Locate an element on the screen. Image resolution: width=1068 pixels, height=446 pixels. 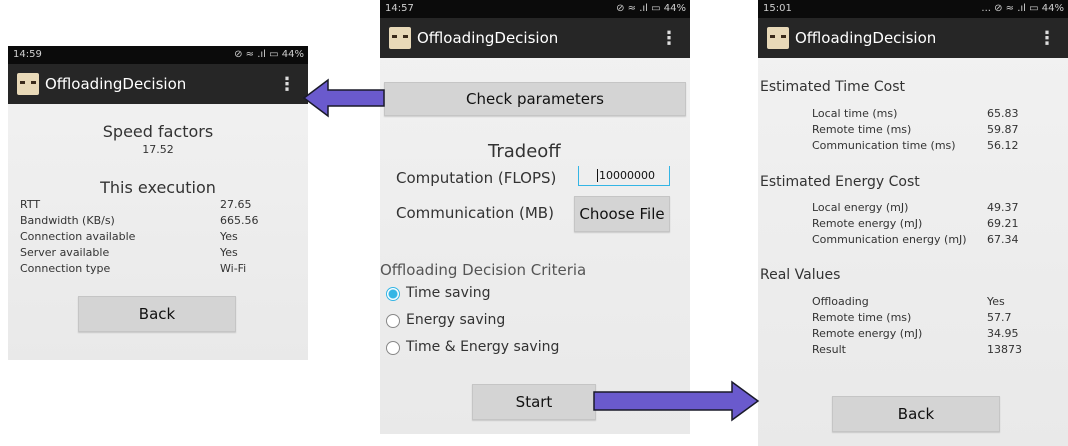
row-value: 27.65 is located at coordinates (236, 204).